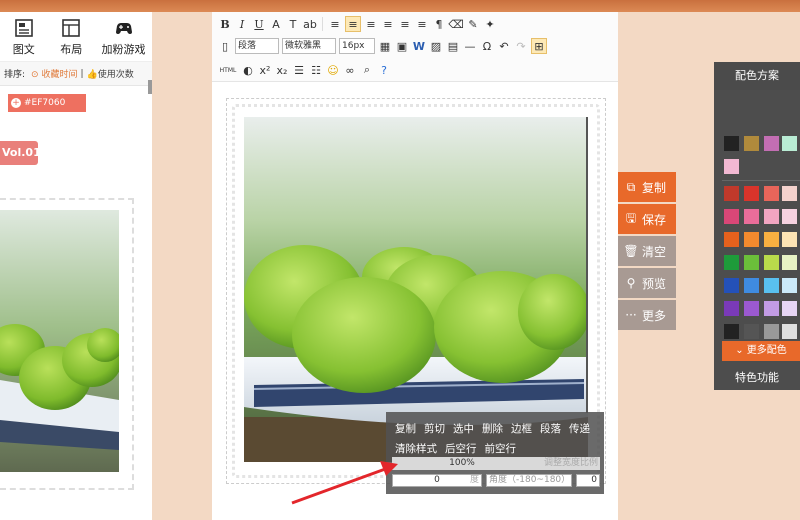 This screenshot has height=520, width=800. I want to click on copy-label: 复制, so click(654, 187).